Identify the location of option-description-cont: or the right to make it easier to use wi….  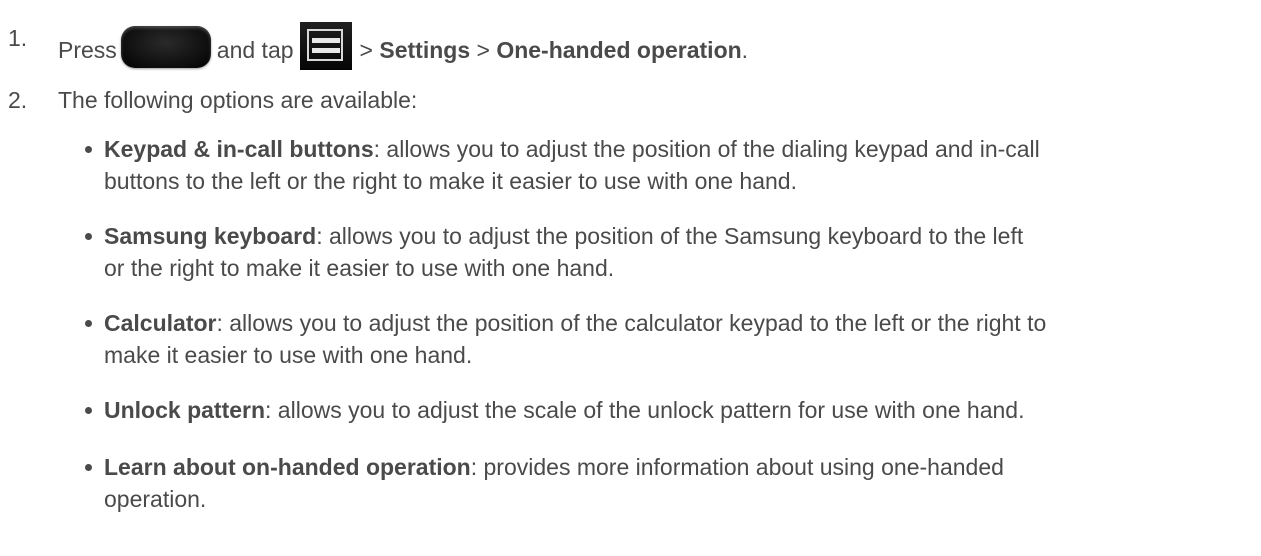
(359, 268).